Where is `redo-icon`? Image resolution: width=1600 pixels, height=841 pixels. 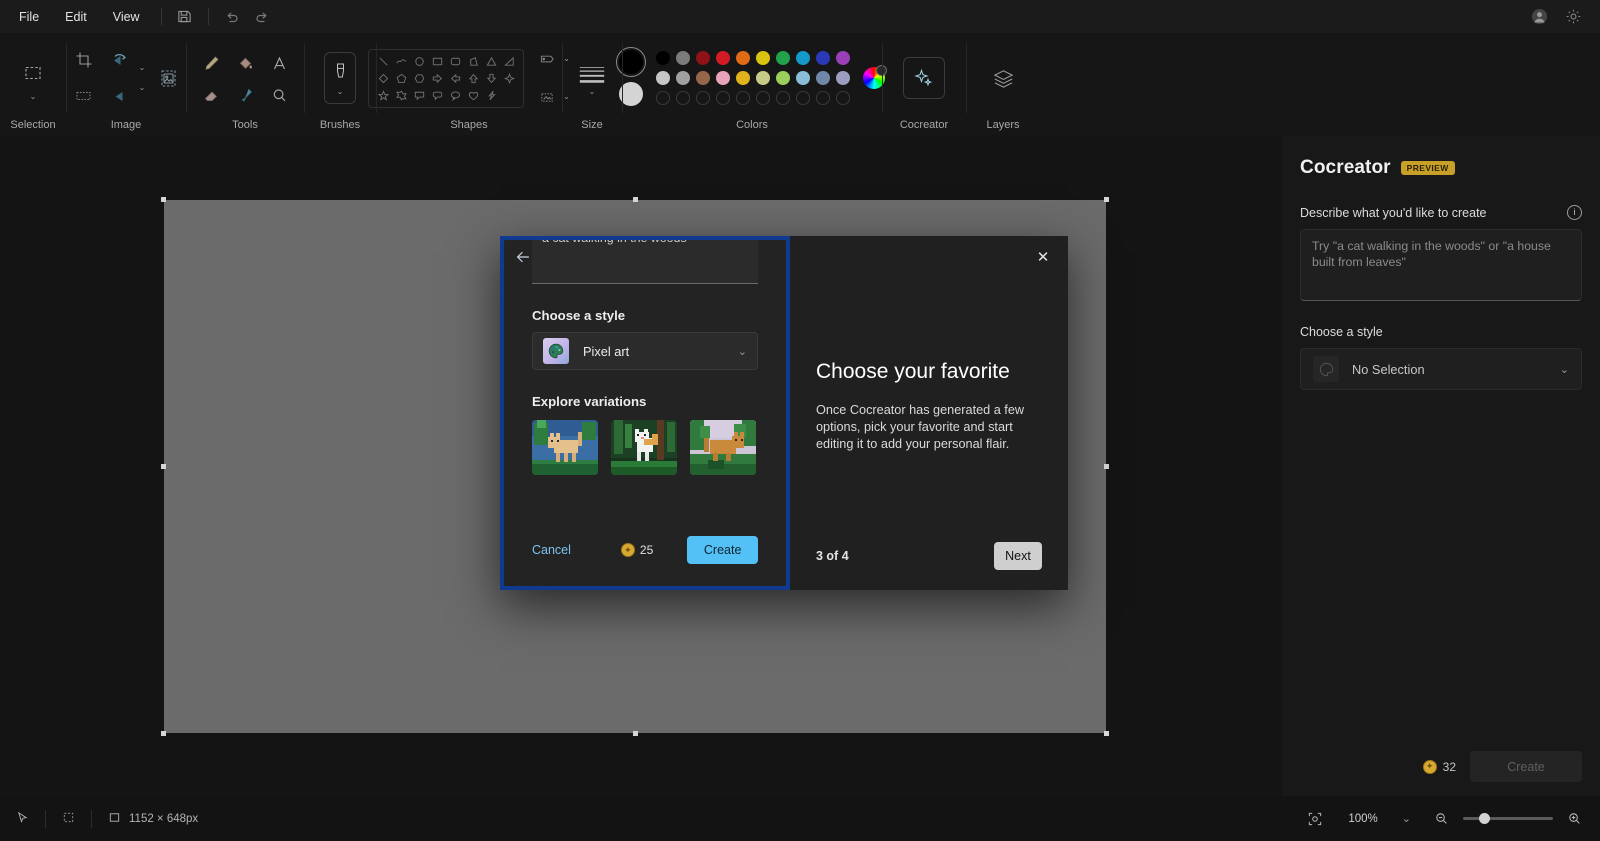 redo-icon is located at coordinates (262, 17).